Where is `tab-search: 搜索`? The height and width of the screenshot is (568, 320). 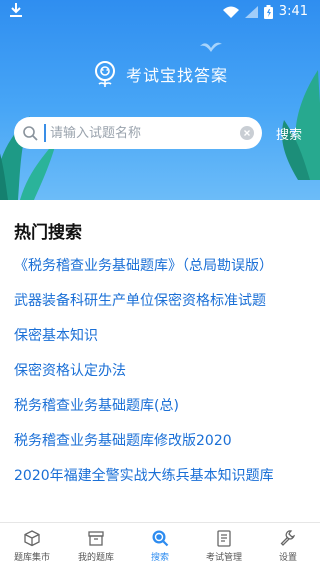 tab-search: 搜索 is located at coordinates (160, 545).